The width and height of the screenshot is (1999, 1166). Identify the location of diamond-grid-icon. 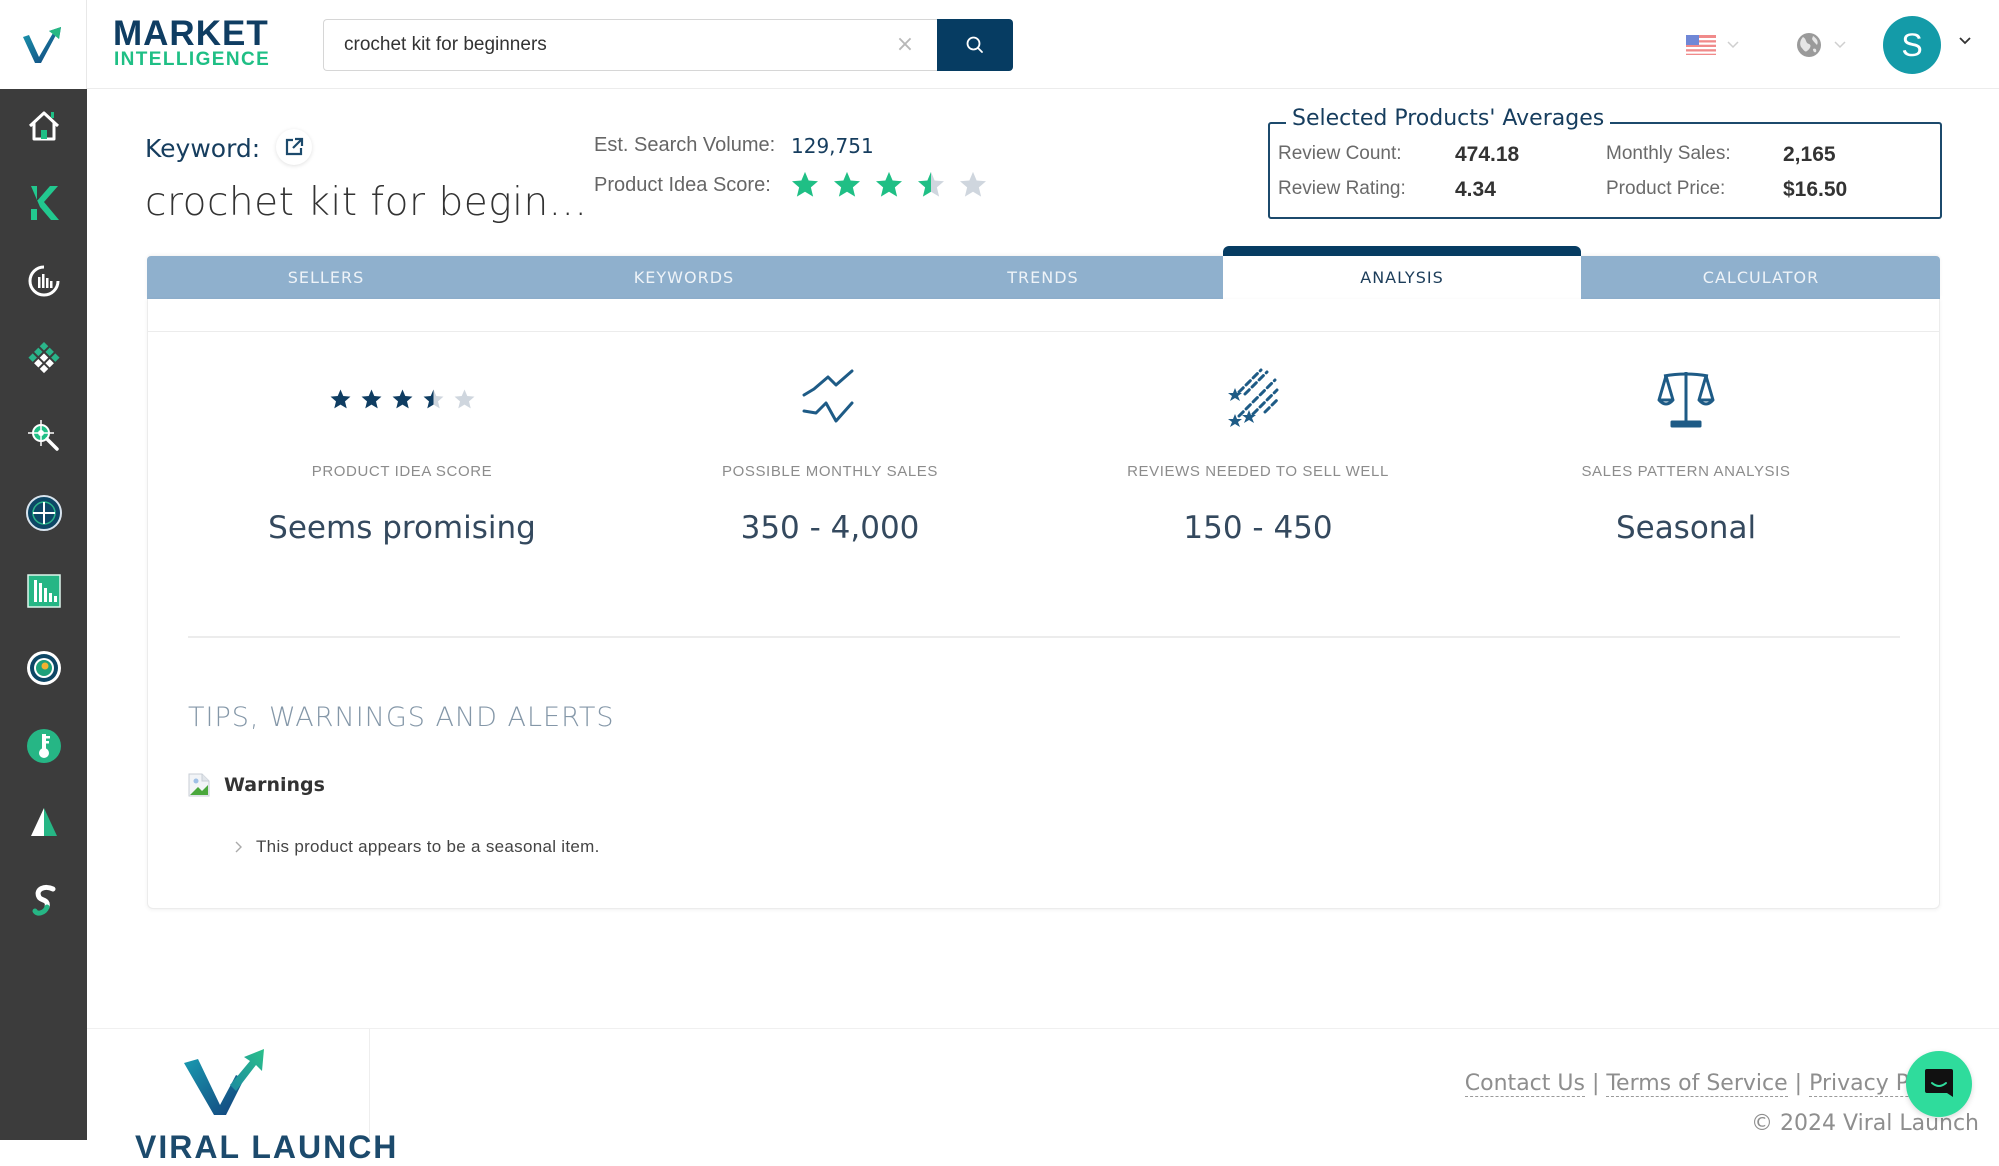
(44, 358).